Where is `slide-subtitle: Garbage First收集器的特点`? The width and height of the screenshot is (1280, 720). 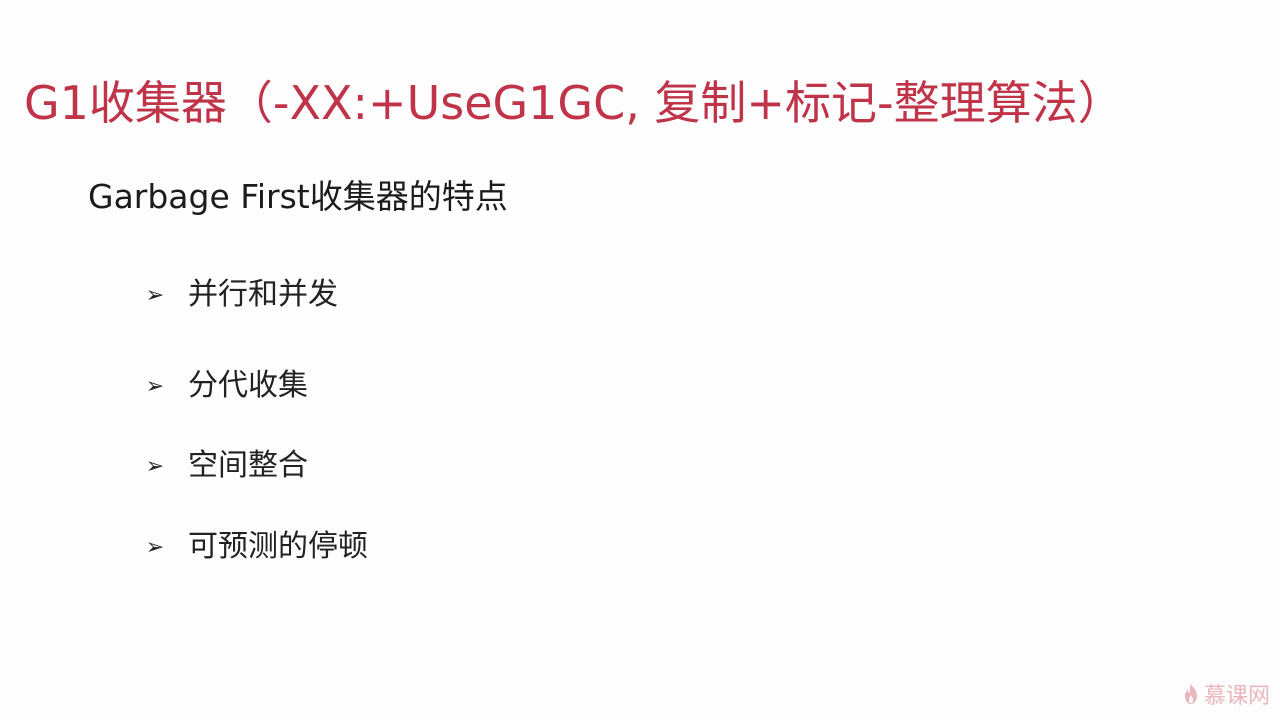
slide-subtitle: Garbage First收集器的特点 is located at coordinates (298, 196).